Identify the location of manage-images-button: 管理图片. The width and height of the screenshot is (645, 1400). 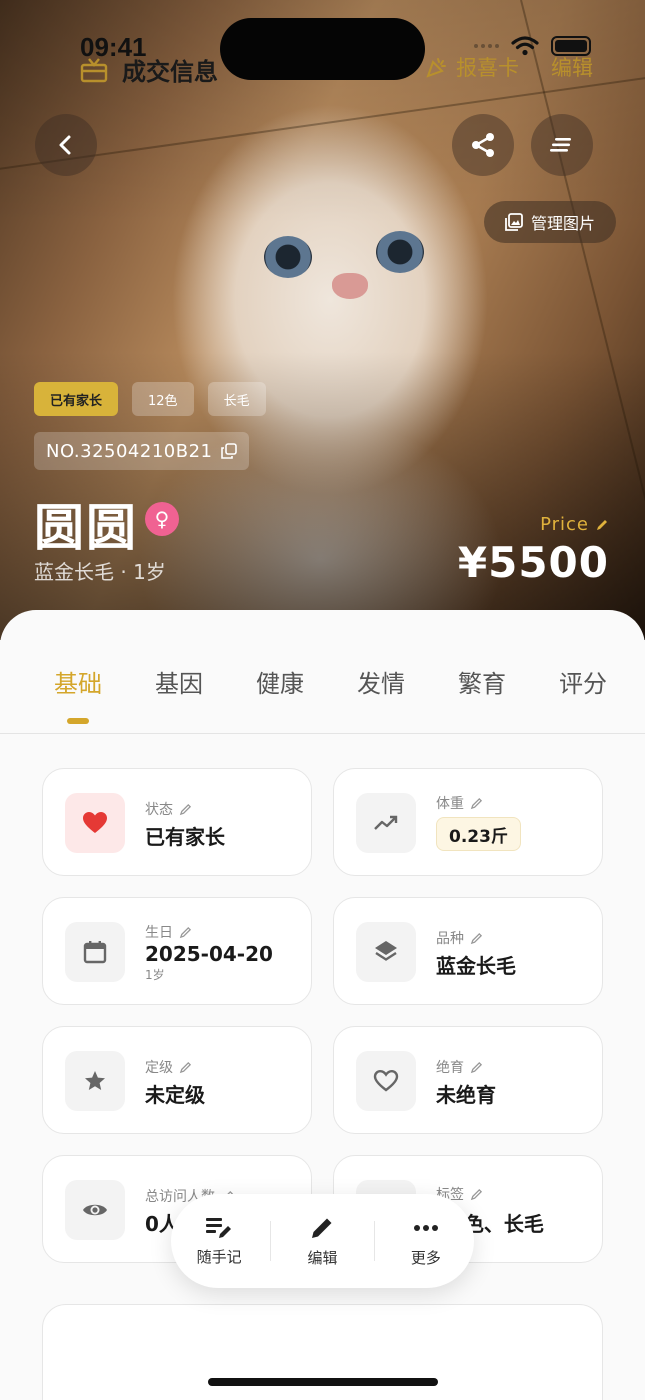
(550, 222).